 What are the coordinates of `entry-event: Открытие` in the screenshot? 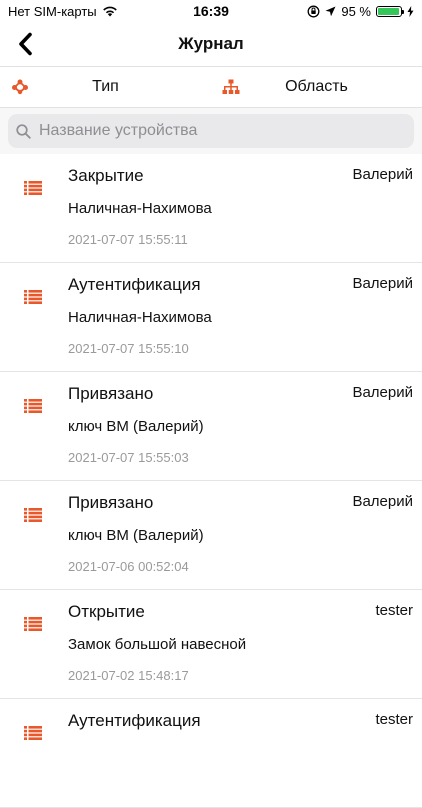 It's located at (106, 611).